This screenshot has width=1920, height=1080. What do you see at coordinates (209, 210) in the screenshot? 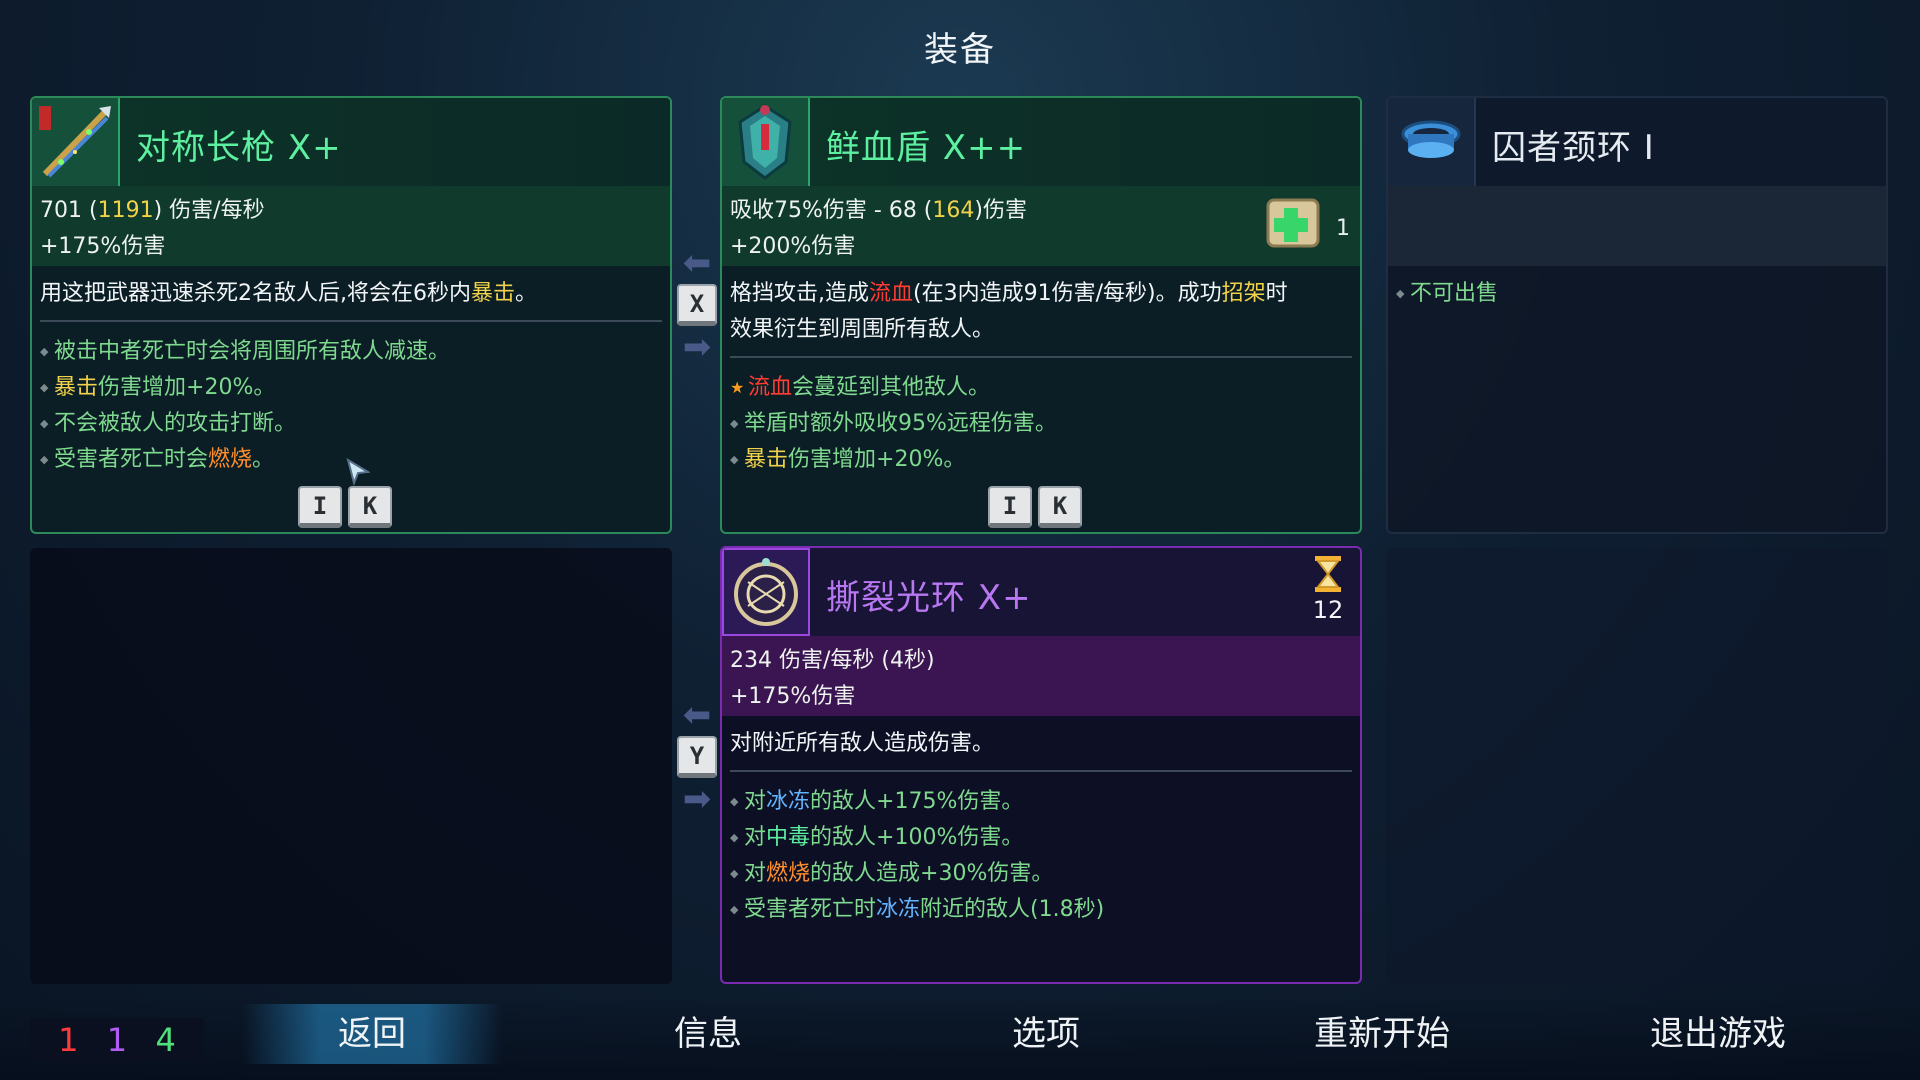
I see `dps-unit: ) 伤害/每秒` at bounding box center [209, 210].